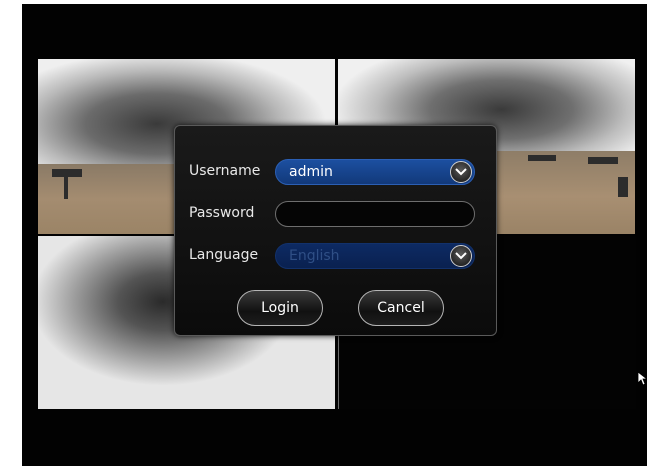  Describe the element at coordinates (314, 256) in the screenshot. I see `language-value: English` at that location.